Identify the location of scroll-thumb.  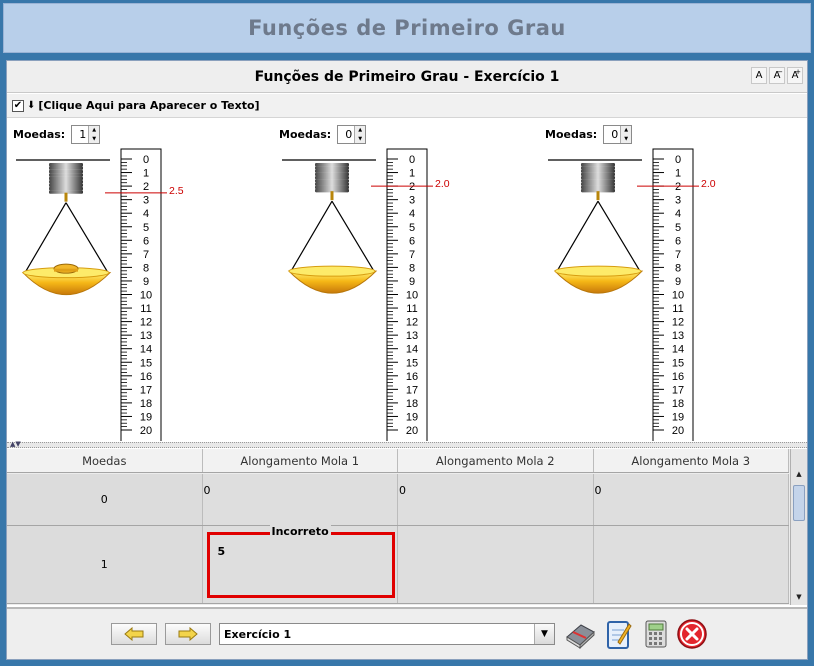
(799, 503).